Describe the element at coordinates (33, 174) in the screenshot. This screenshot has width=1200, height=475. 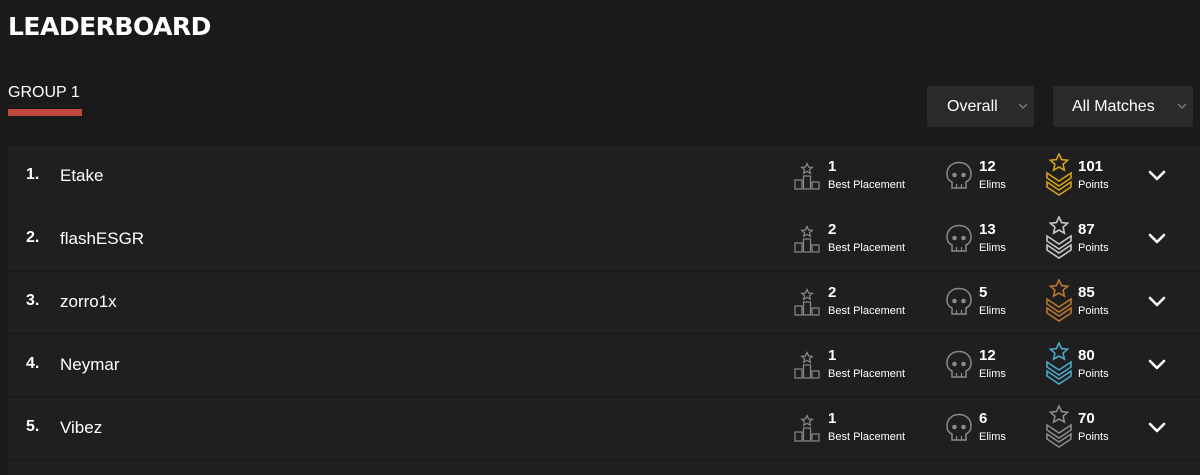
I see `rank-number: 1.` at that location.